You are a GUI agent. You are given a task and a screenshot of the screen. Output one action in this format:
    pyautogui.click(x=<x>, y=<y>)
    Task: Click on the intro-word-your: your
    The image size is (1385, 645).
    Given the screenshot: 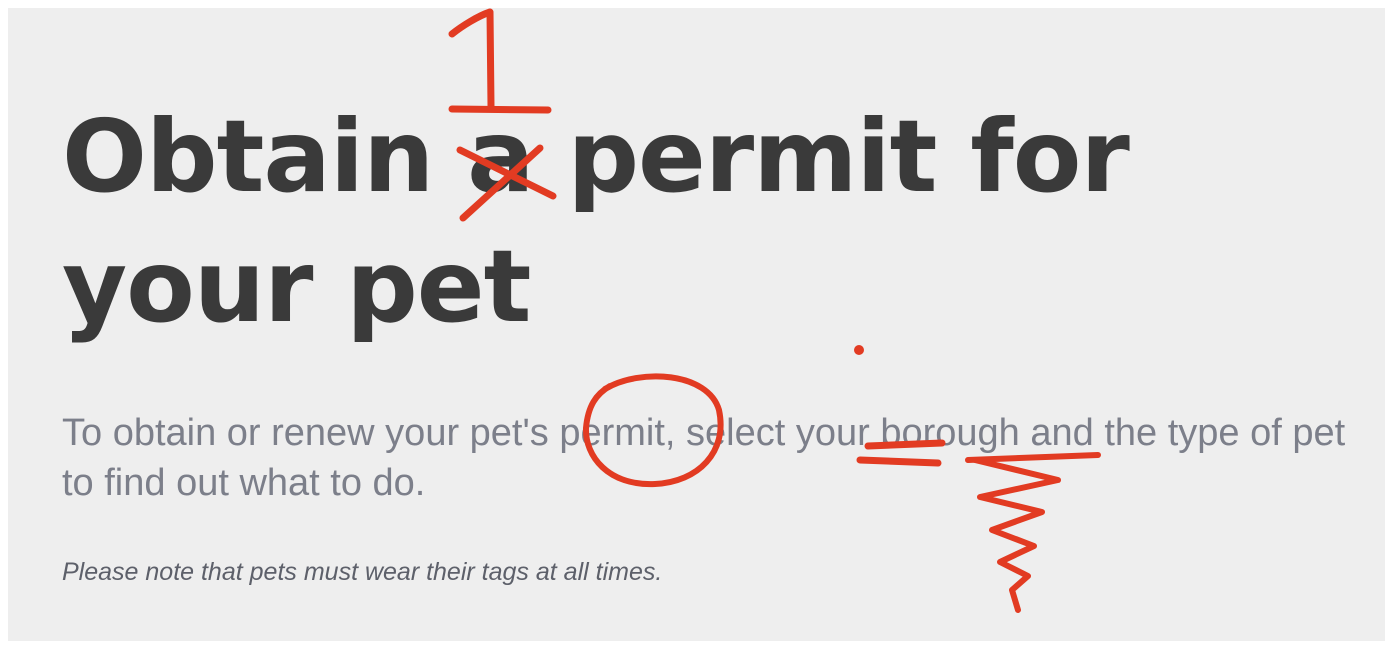 What is the action you would take?
    pyautogui.click(x=832, y=433)
    